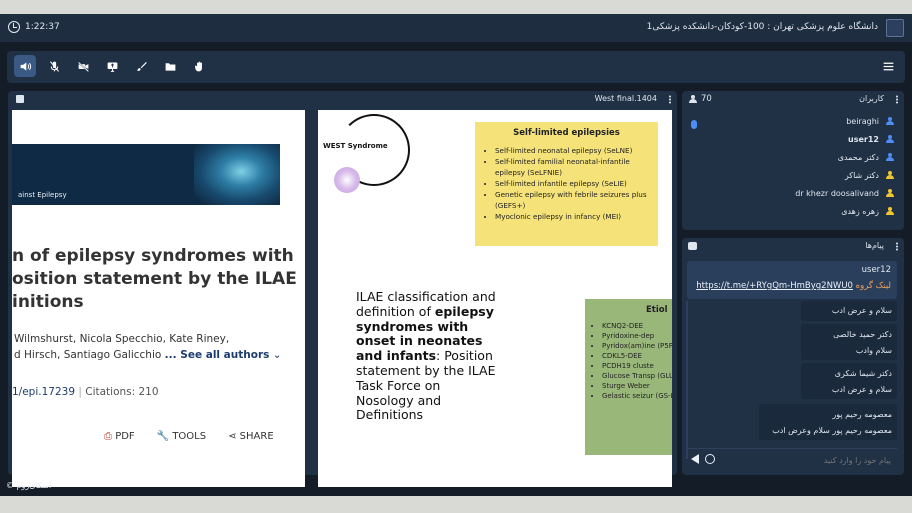  What do you see at coordinates (256, 436) in the screenshot?
I see `share-label: SHARE` at bounding box center [256, 436].